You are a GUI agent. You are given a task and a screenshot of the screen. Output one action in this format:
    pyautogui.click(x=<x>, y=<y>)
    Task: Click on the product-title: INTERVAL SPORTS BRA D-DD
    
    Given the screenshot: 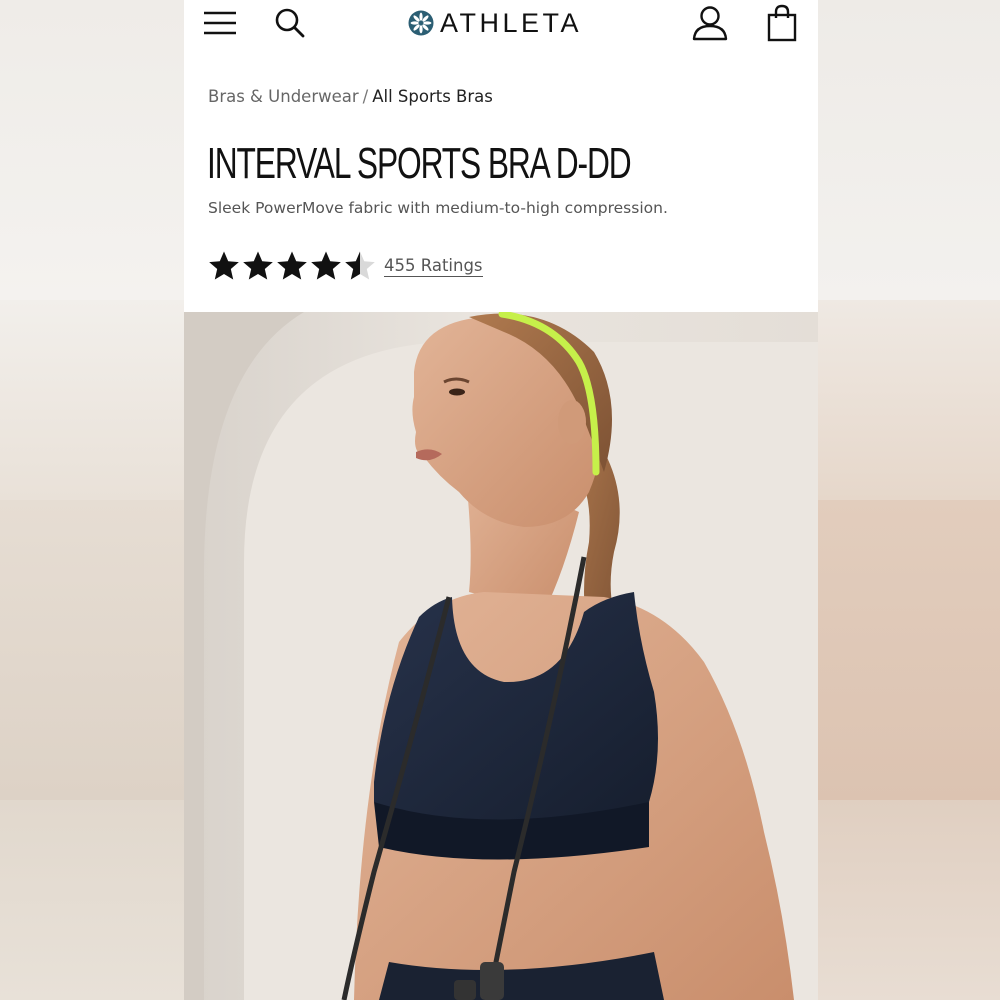 What is the action you would take?
    pyautogui.click(x=419, y=163)
    